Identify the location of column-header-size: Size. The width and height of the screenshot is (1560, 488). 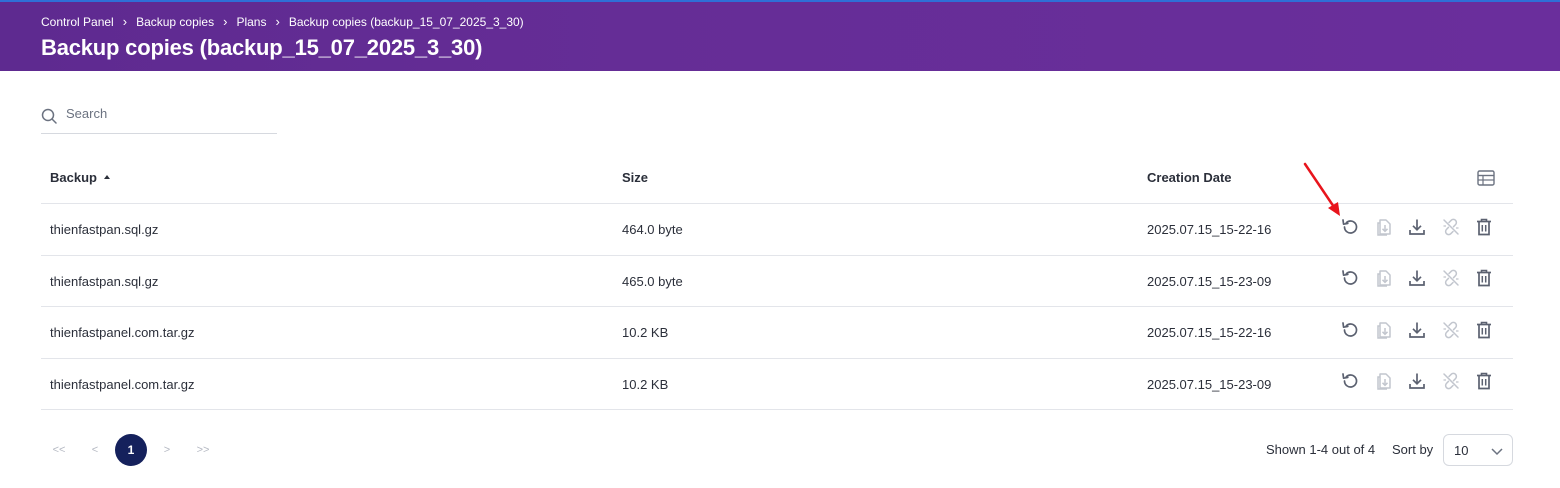
(635, 177).